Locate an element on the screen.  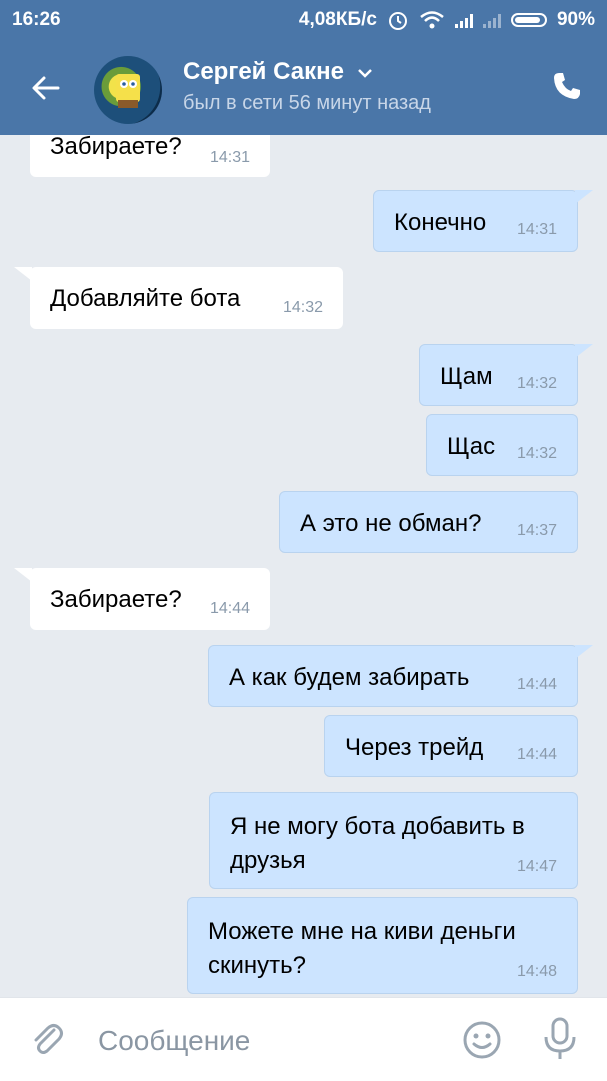
message-text: Добавляйте бота is located at coordinates (145, 298).